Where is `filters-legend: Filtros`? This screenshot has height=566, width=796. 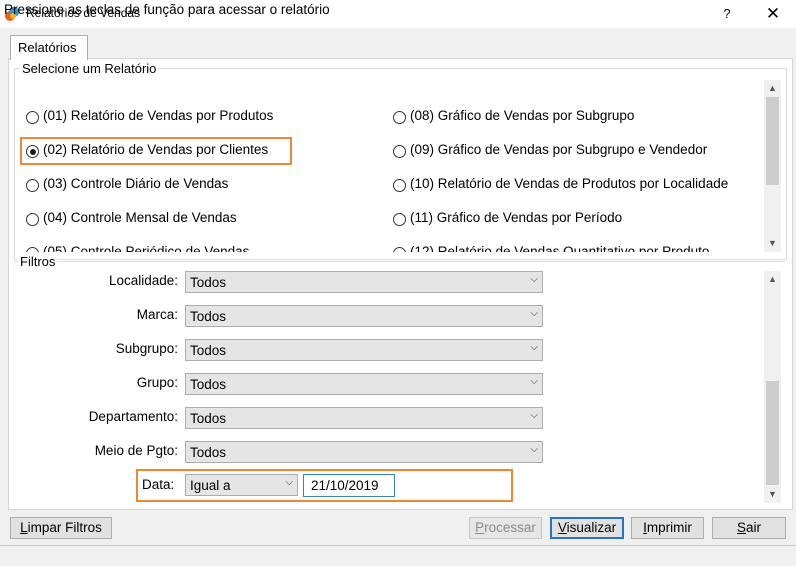 filters-legend: Filtros is located at coordinates (38, 261).